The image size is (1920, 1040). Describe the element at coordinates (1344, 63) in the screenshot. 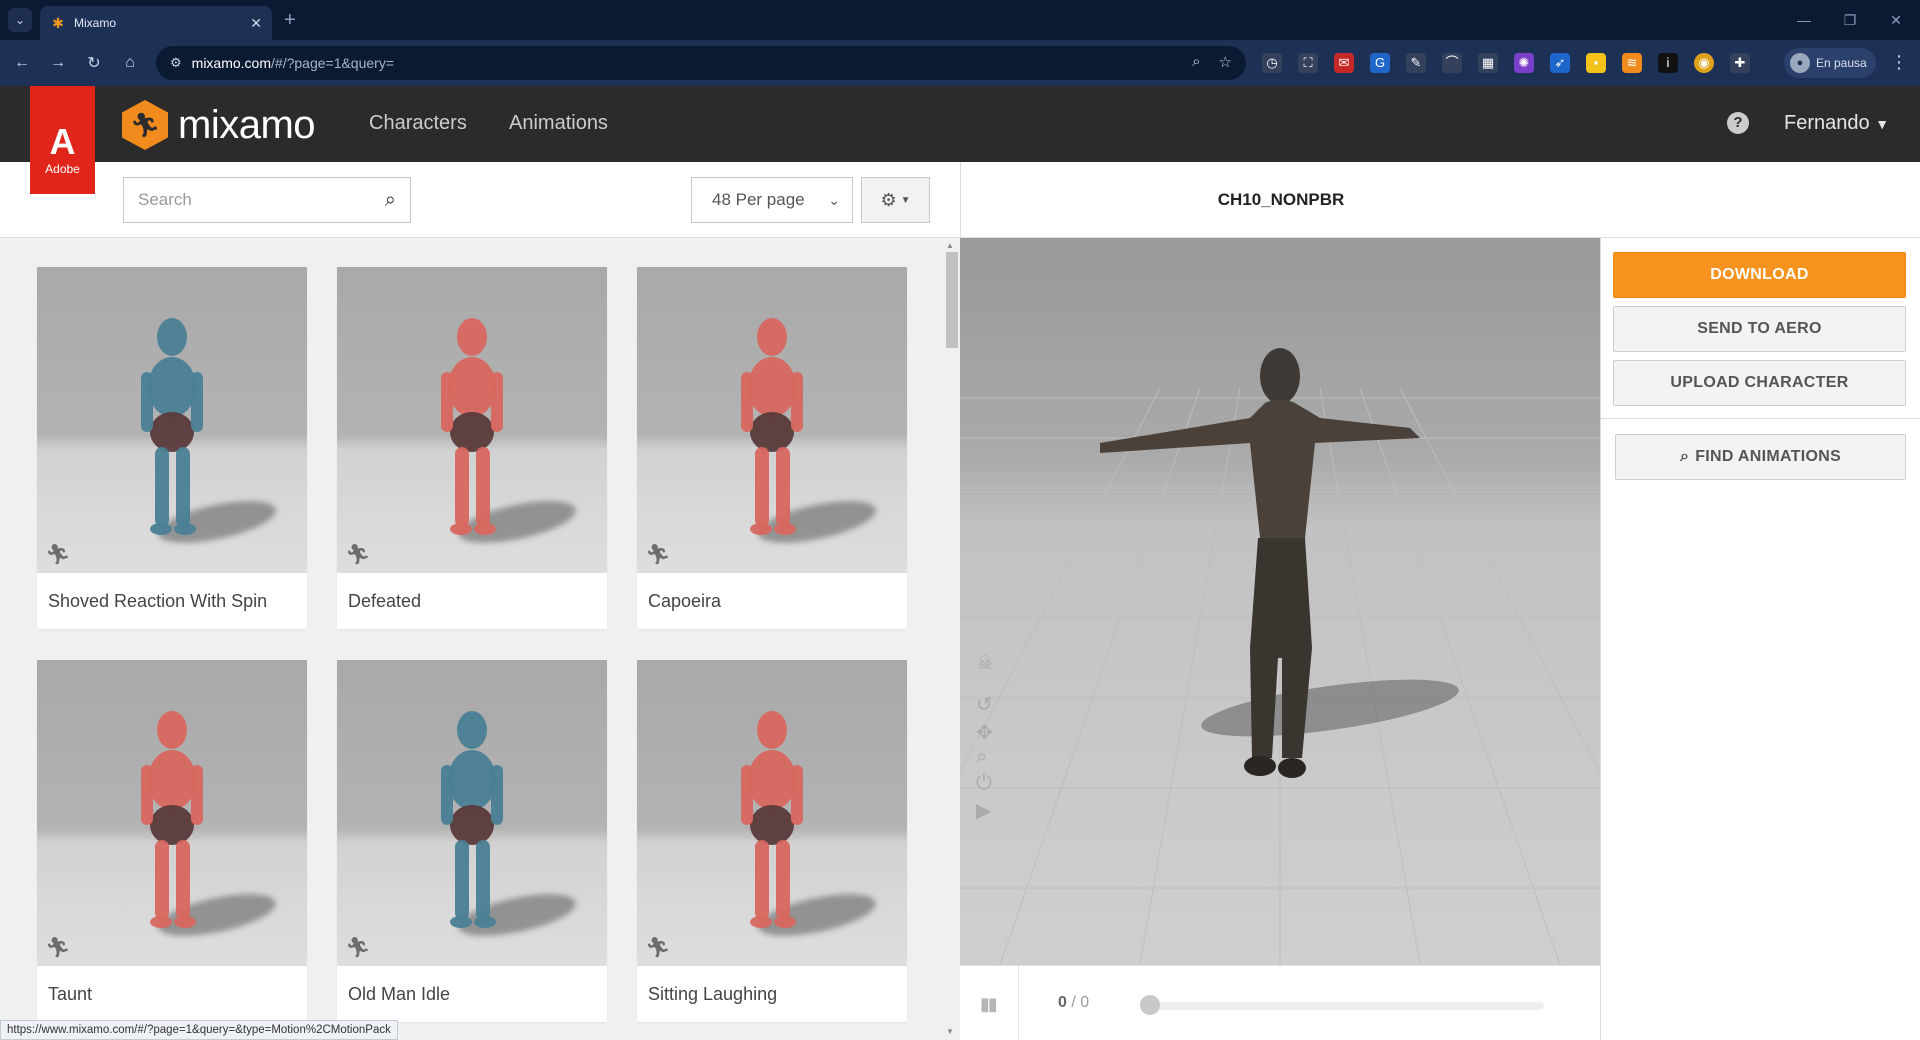

I see `extension-mail-icon: ✉` at that location.